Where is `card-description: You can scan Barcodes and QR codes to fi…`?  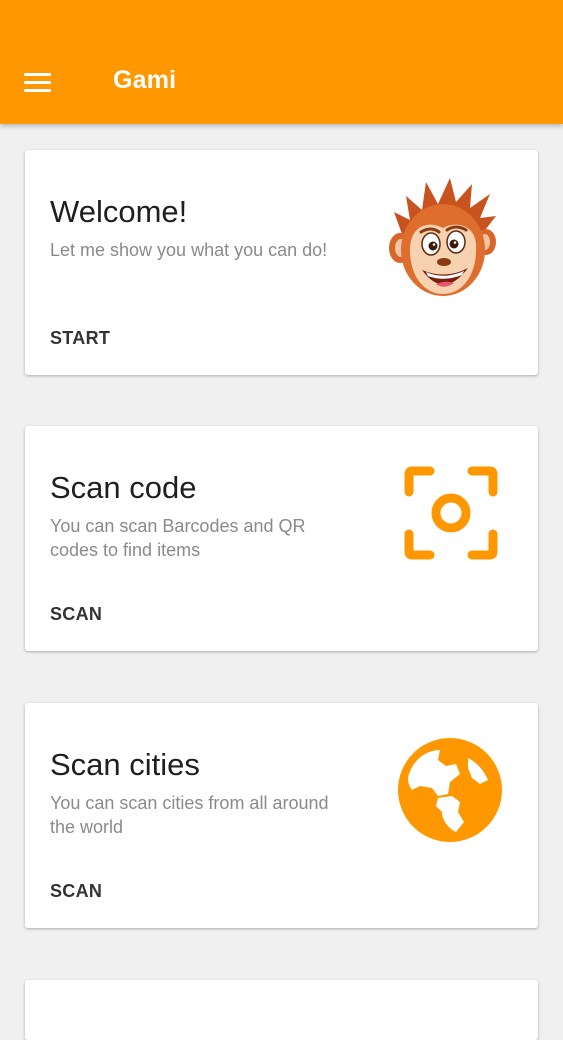 card-description: You can scan Barcodes and QR codes to fi… is located at coordinates (178, 538).